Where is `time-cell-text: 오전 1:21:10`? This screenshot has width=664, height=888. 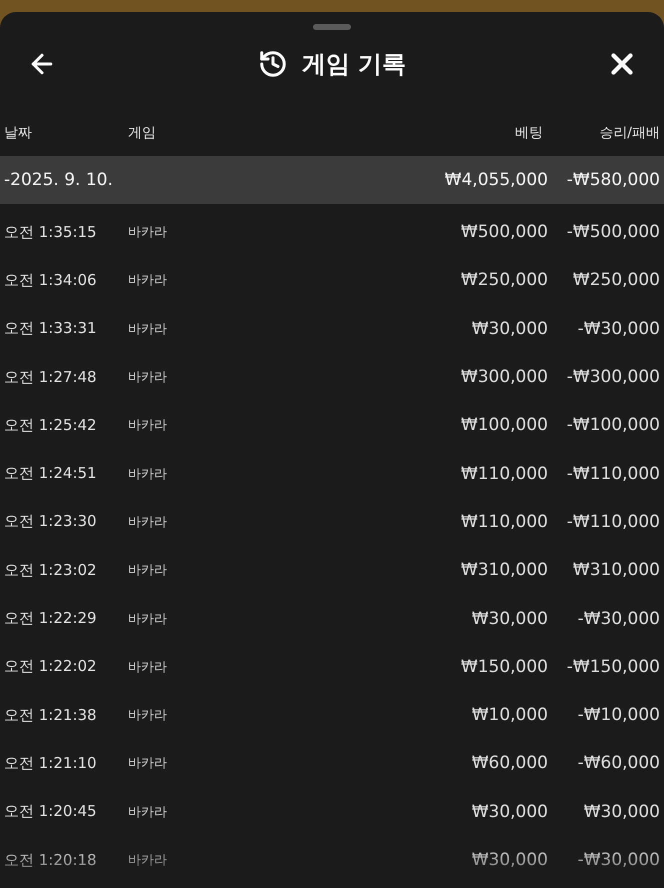
time-cell-text: 오전 1:21:10 is located at coordinates (51, 763).